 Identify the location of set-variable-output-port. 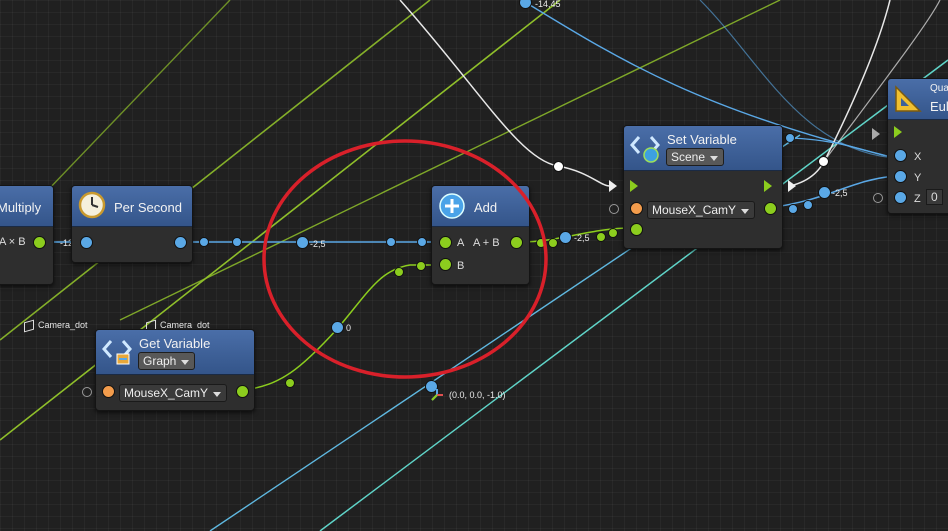
(770, 208).